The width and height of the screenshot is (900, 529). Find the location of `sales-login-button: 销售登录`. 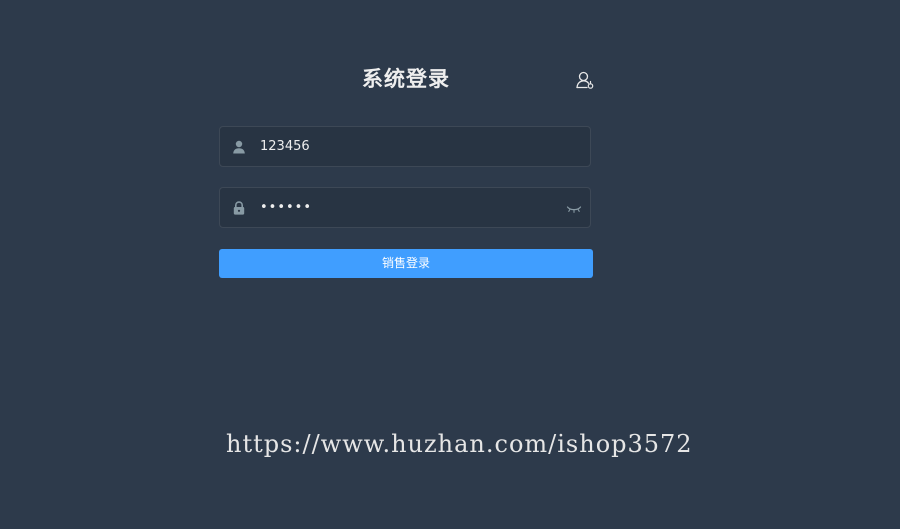

sales-login-button: 销售登录 is located at coordinates (406, 263).